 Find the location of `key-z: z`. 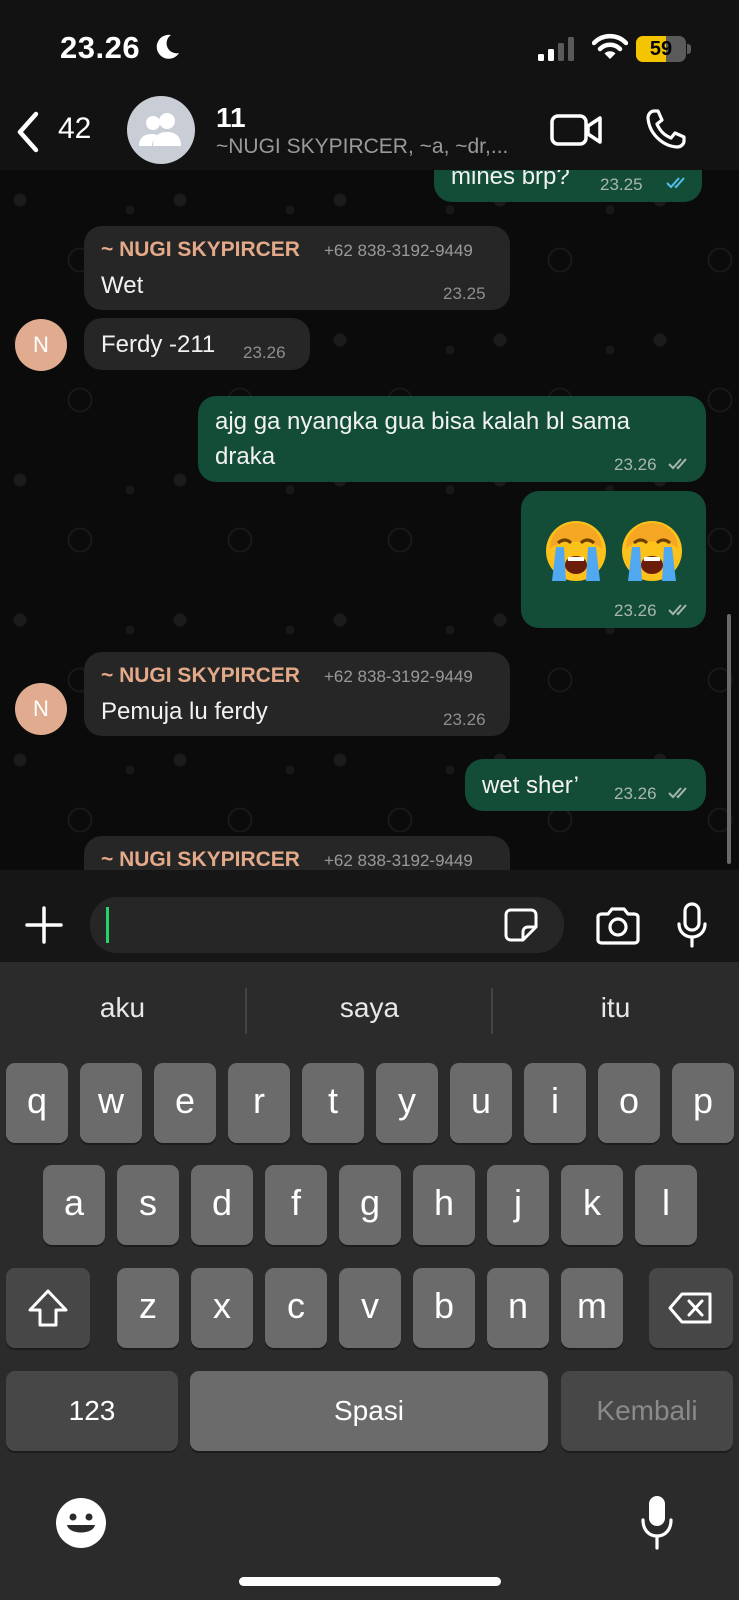

key-z: z is located at coordinates (148, 1308).